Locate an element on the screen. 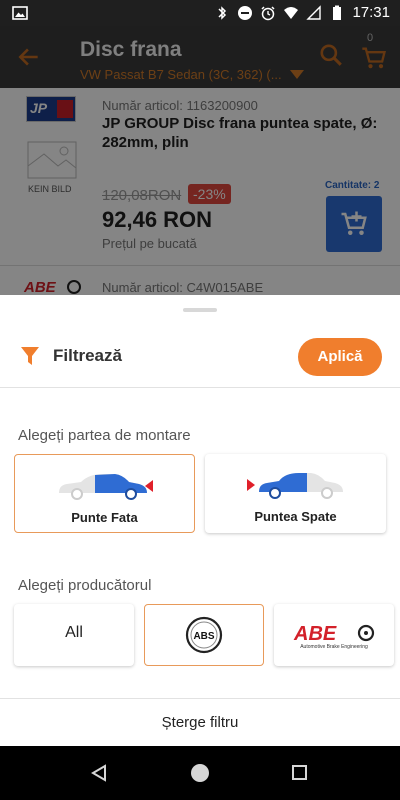  system-navigation-bar is located at coordinates (200, 773).